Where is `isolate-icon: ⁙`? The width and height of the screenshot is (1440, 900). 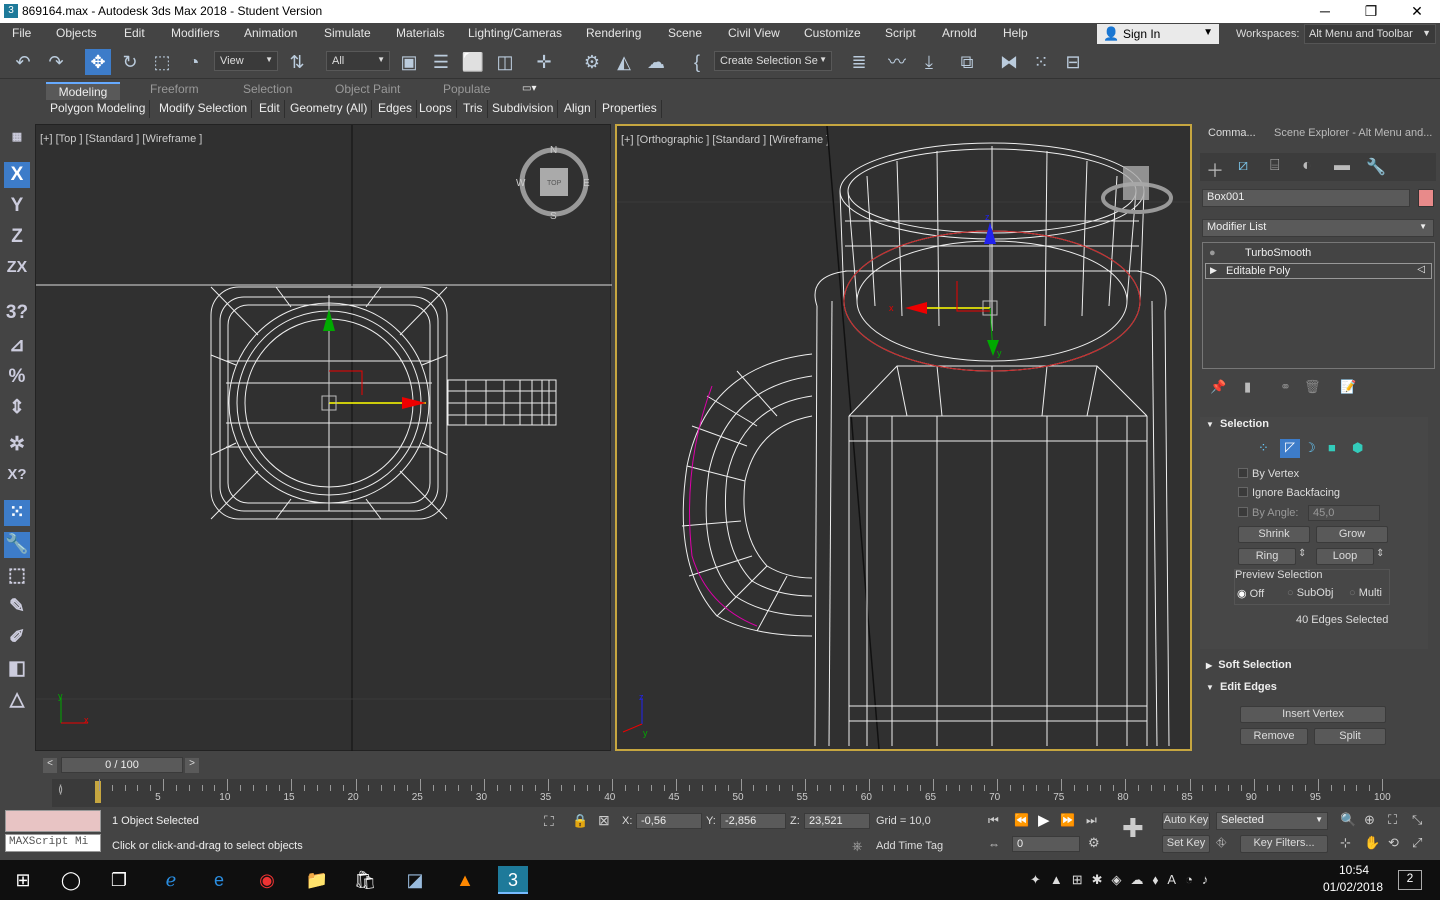
isolate-icon: ⁙ is located at coordinates (1041, 62).